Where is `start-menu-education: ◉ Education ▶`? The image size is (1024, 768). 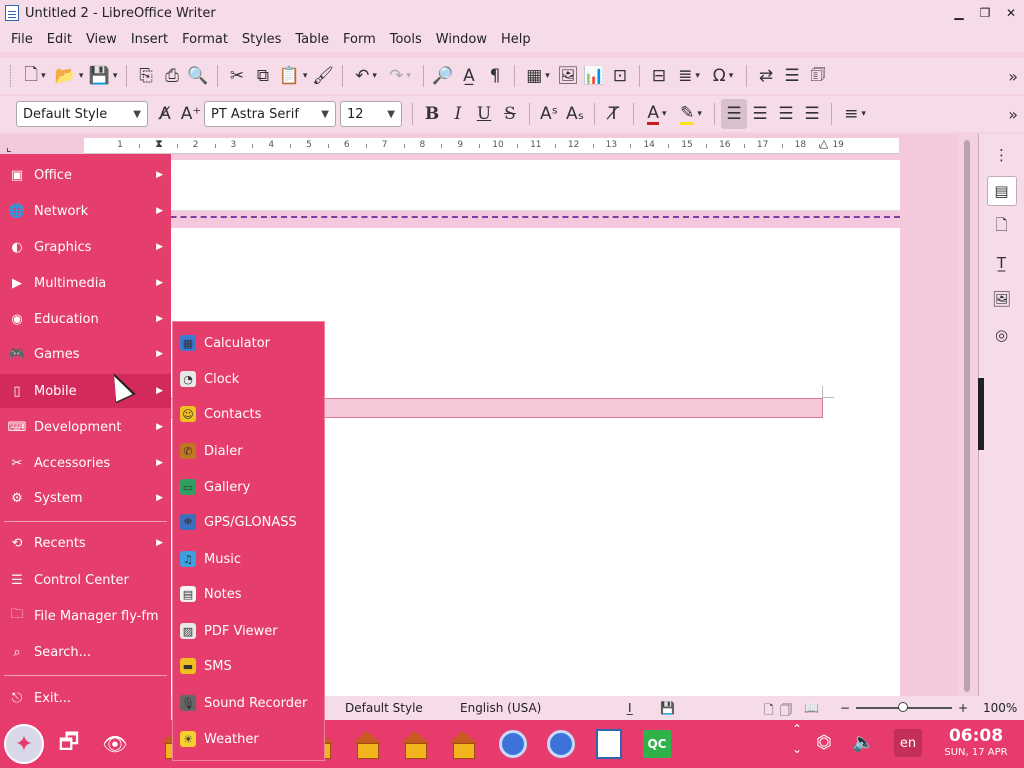 start-menu-education: ◉ Education ▶ is located at coordinates (85, 319).